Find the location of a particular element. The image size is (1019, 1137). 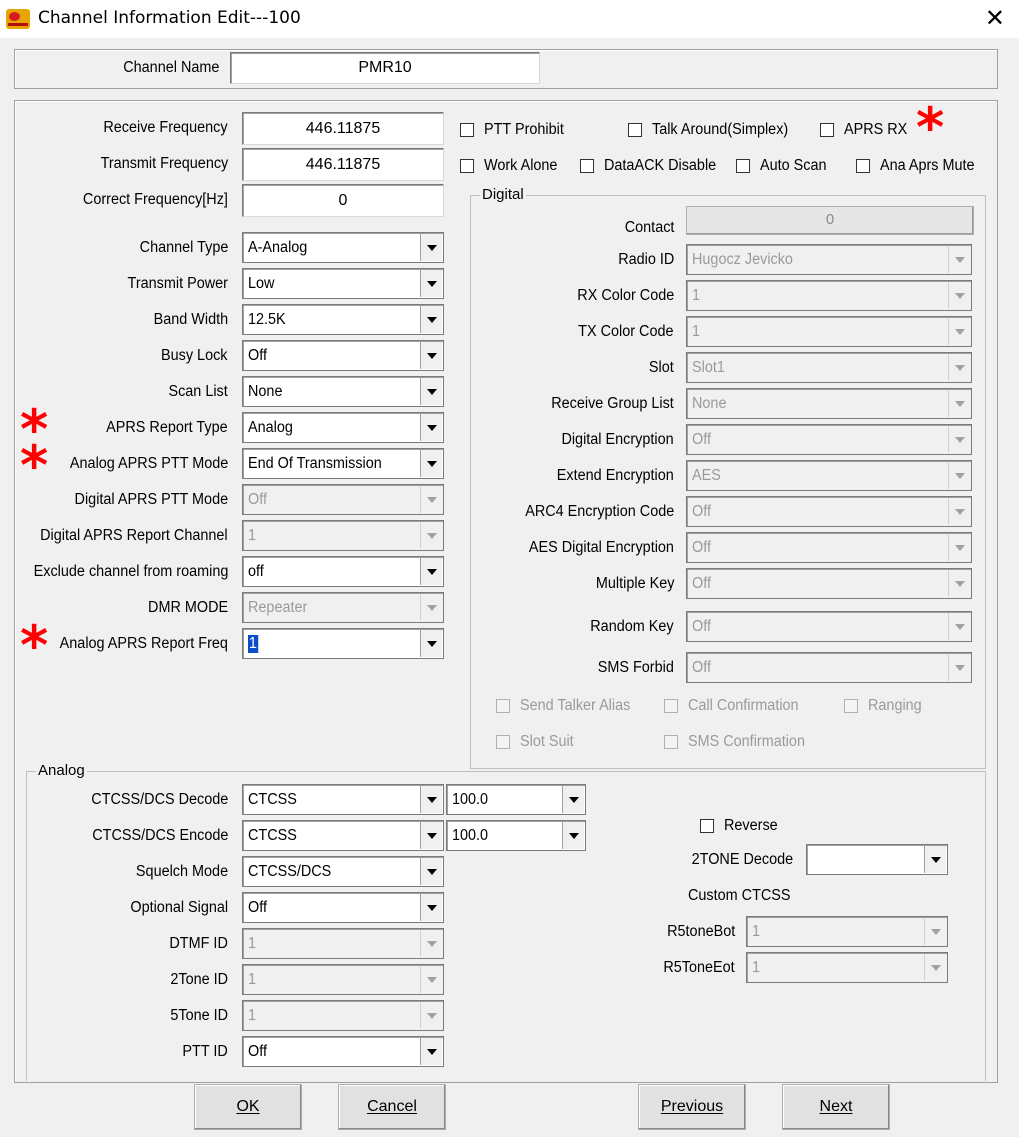

receive-group-list-select: None is located at coordinates (829, 403).